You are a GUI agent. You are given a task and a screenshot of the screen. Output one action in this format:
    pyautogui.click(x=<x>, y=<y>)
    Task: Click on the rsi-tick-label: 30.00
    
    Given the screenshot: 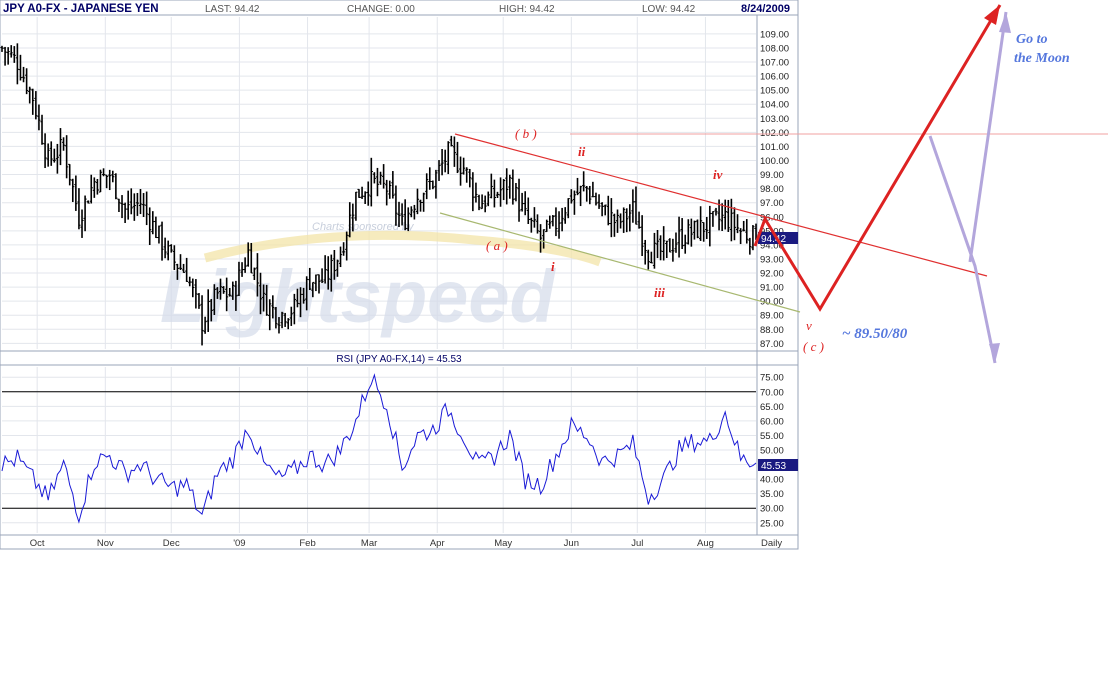 What is the action you would take?
    pyautogui.click(x=772, y=509)
    